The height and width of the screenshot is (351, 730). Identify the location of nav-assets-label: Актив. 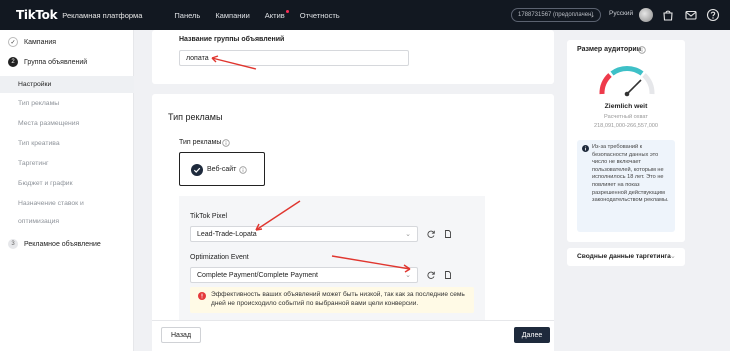
(274, 15).